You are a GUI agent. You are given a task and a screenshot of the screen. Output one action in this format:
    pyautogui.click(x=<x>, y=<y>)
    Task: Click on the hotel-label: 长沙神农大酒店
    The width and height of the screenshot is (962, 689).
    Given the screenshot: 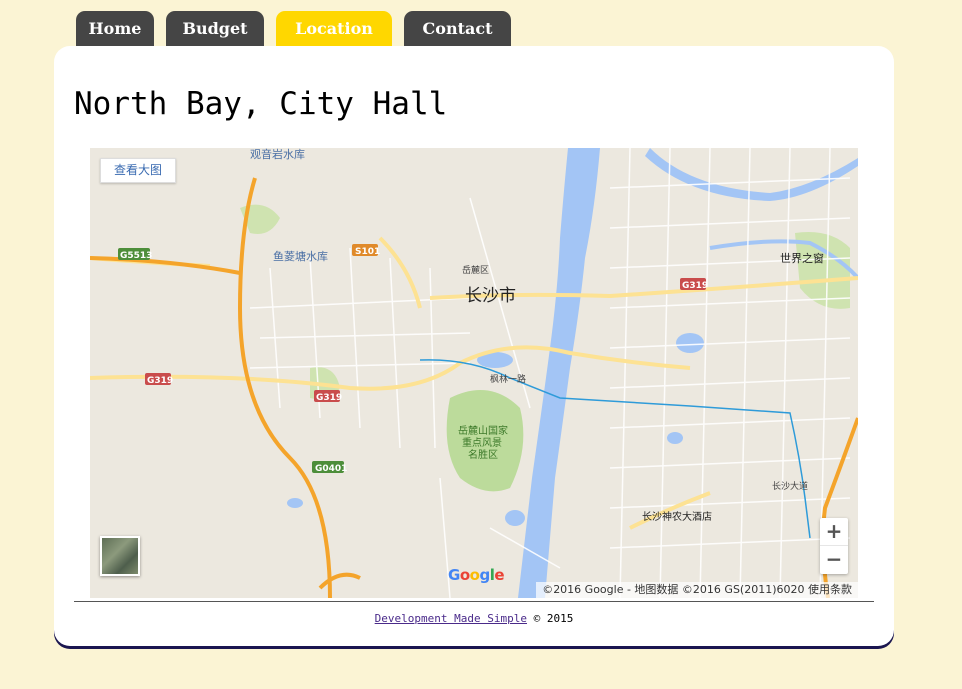 What is the action you would take?
    pyautogui.click(x=677, y=516)
    